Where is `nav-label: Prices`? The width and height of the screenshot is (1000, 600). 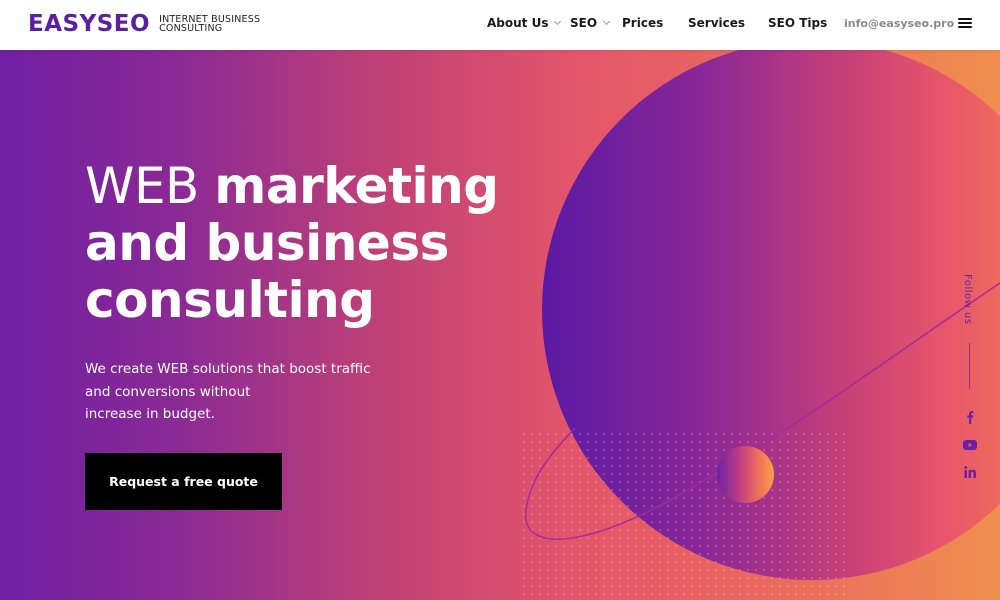 nav-label: Prices is located at coordinates (643, 23).